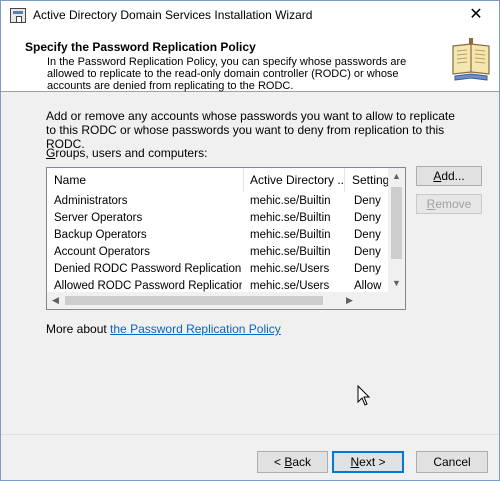 The width and height of the screenshot is (500, 481). I want to click on scroll-up-icon: ▲, so click(396, 176).